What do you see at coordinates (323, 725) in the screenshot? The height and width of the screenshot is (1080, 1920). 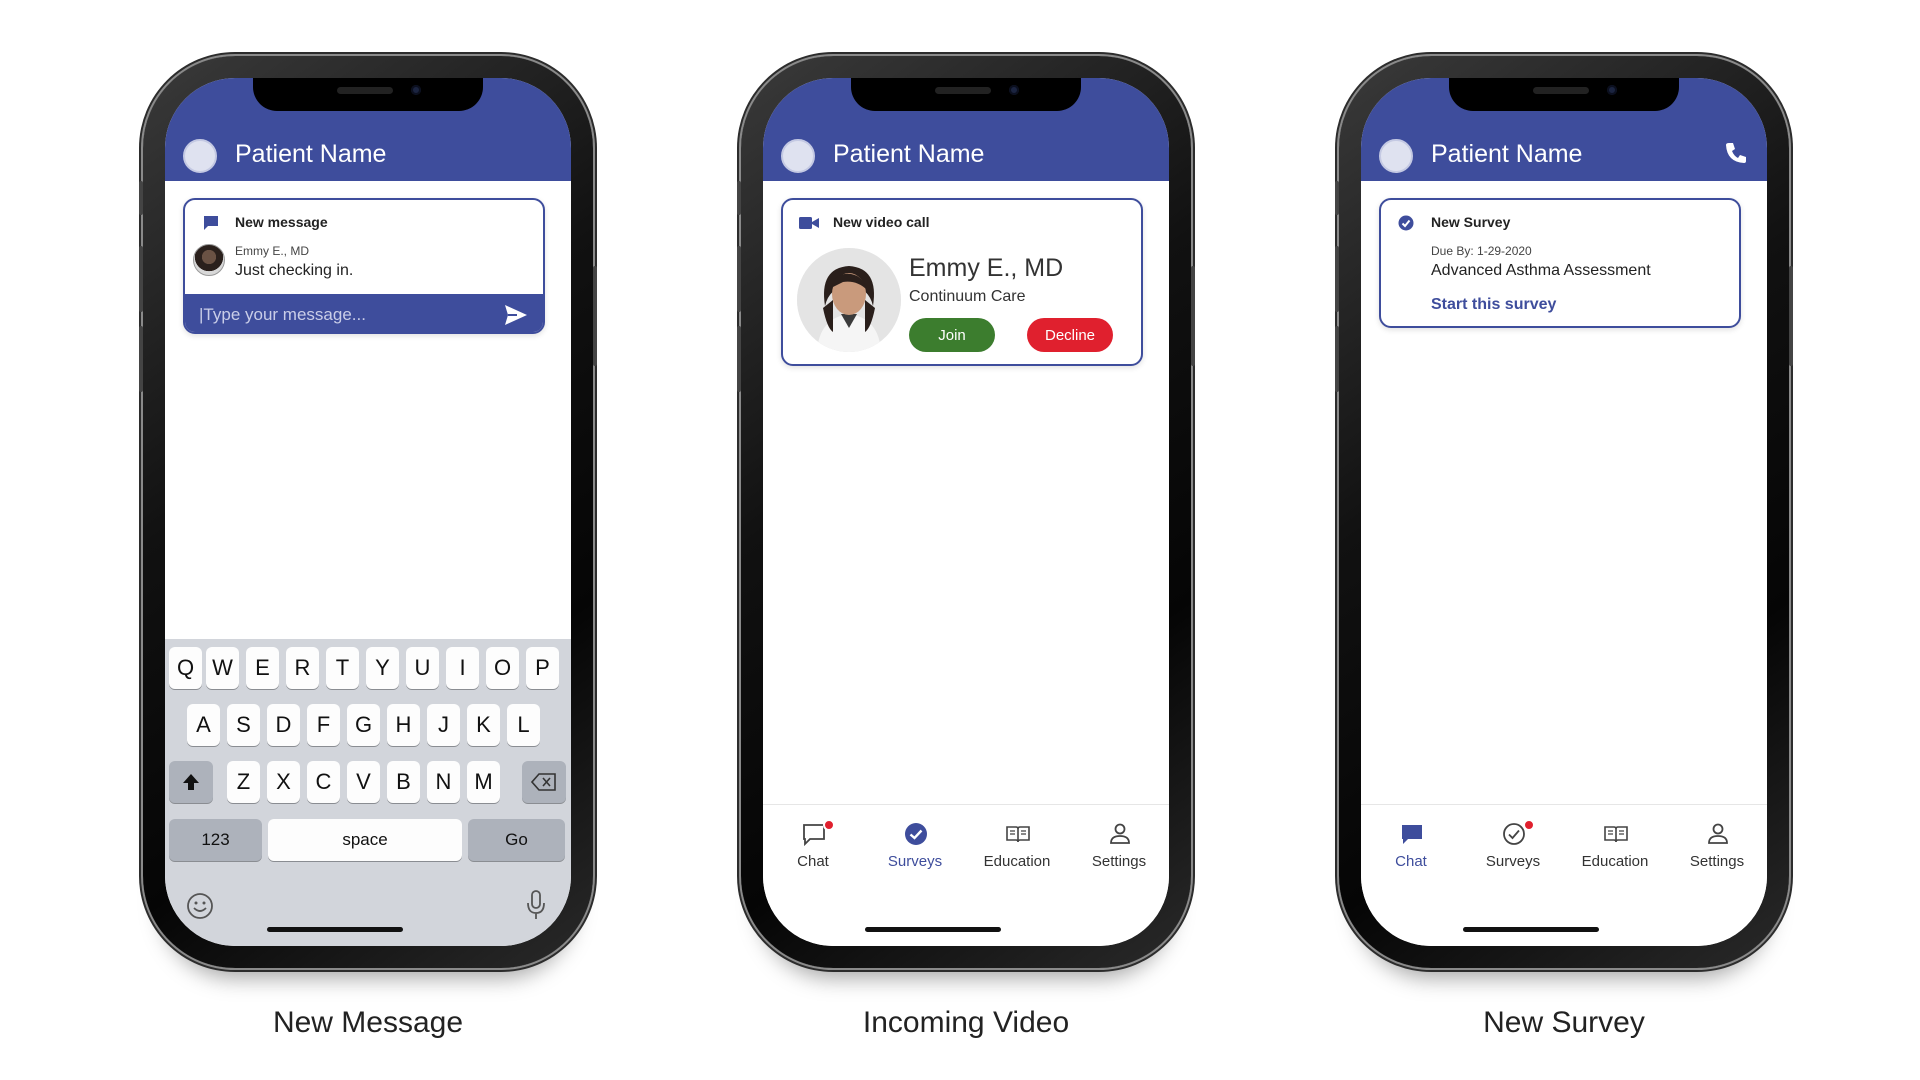 I see `key-f: F` at bounding box center [323, 725].